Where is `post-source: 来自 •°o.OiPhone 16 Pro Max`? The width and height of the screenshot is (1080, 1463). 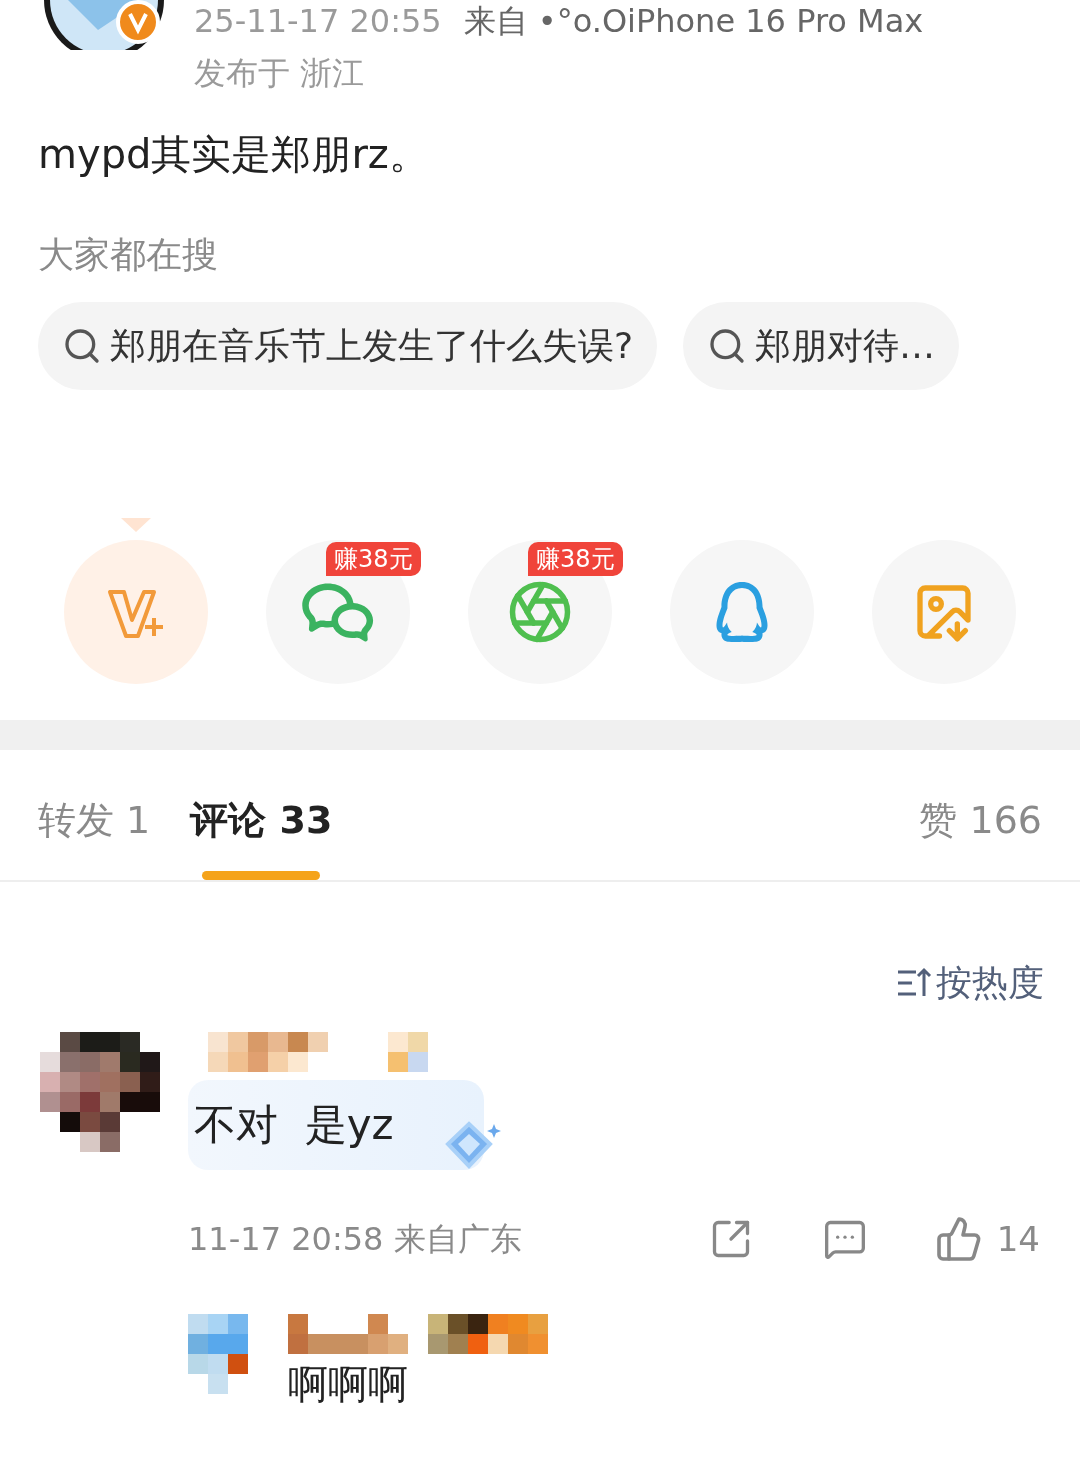
post-source: 来自 •°o.OiPhone 16 Pro Max is located at coordinates (693, 21).